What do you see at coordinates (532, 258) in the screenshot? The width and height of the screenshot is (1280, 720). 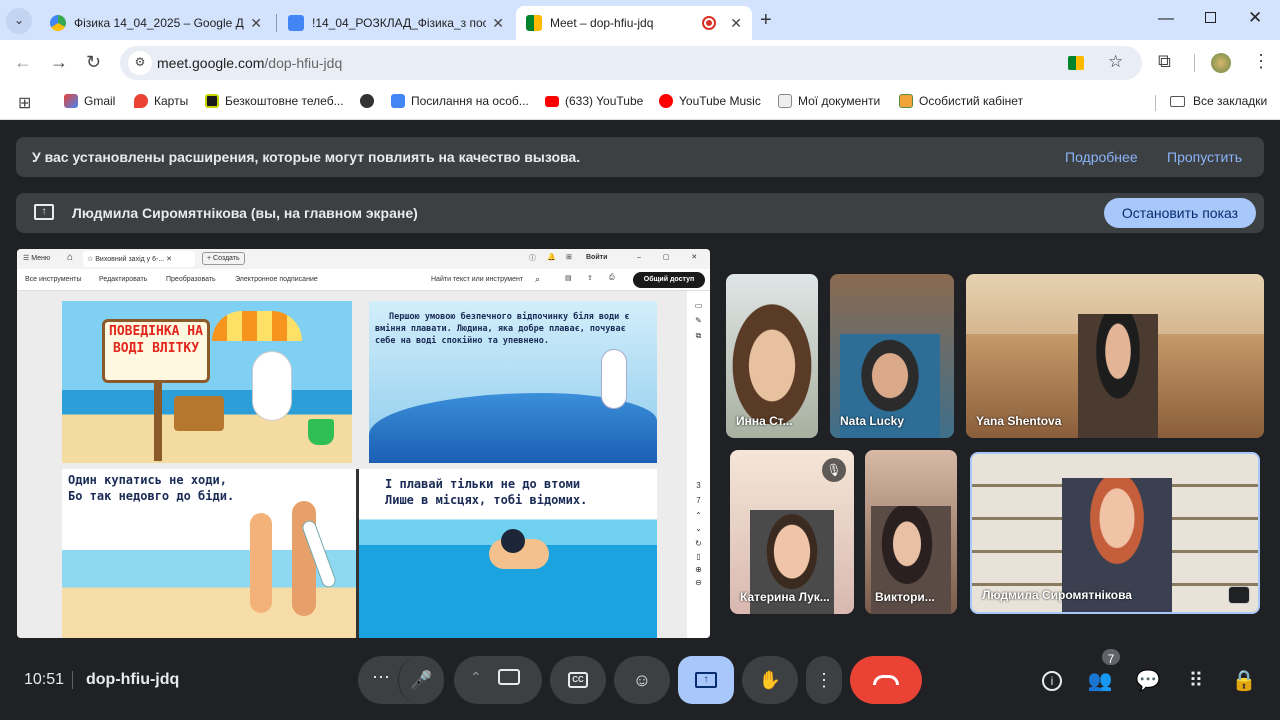 I see `help-icon: ⓘ` at bounding box center [532, 258].